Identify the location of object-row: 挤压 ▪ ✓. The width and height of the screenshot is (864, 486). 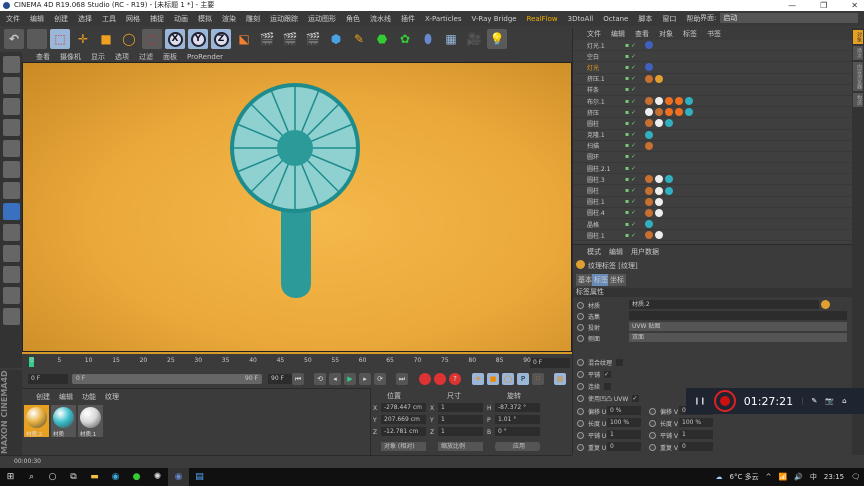
(712, 113).